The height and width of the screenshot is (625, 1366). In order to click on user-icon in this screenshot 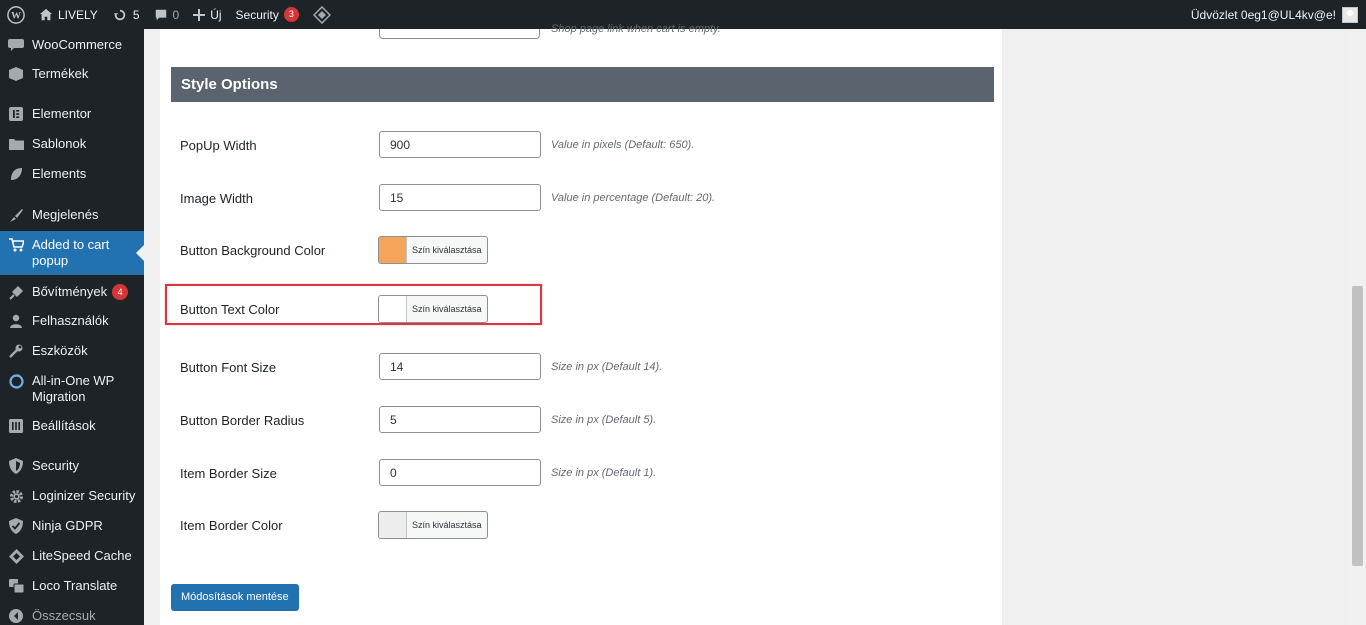, I will do `click(16, 321)`.